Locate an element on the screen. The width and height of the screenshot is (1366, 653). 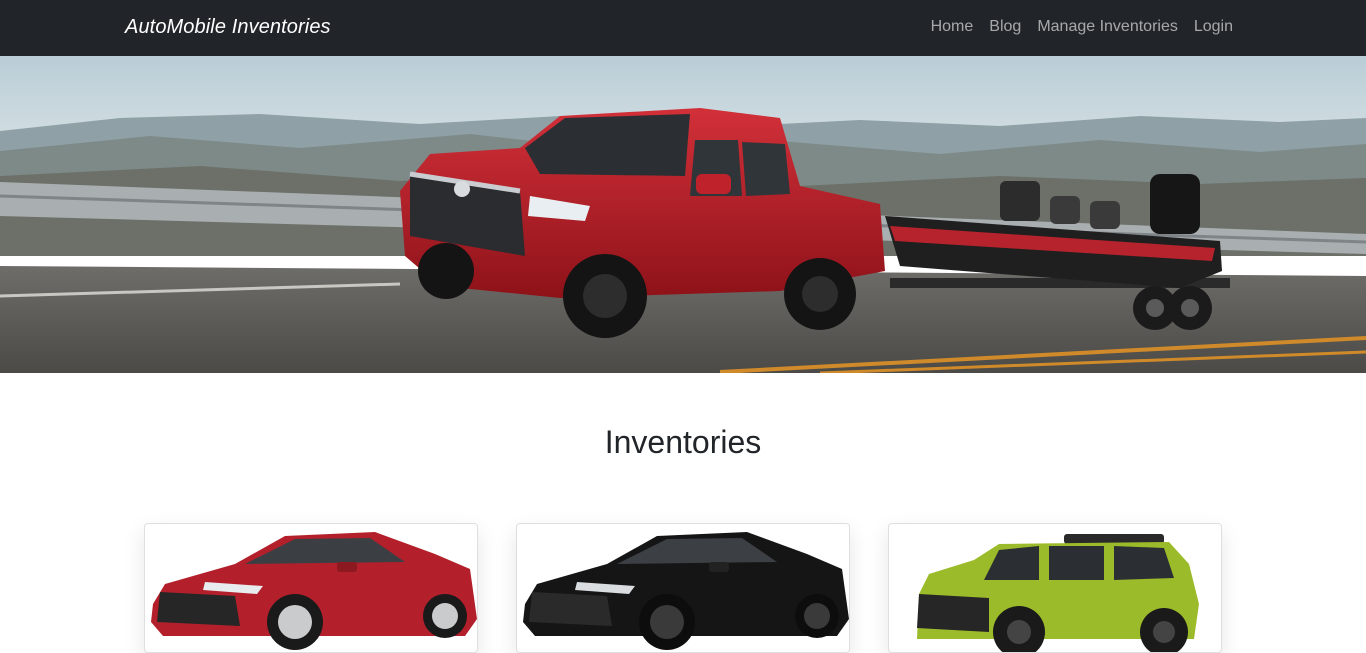
black-sedan-image is located at coordinates (686, 591).